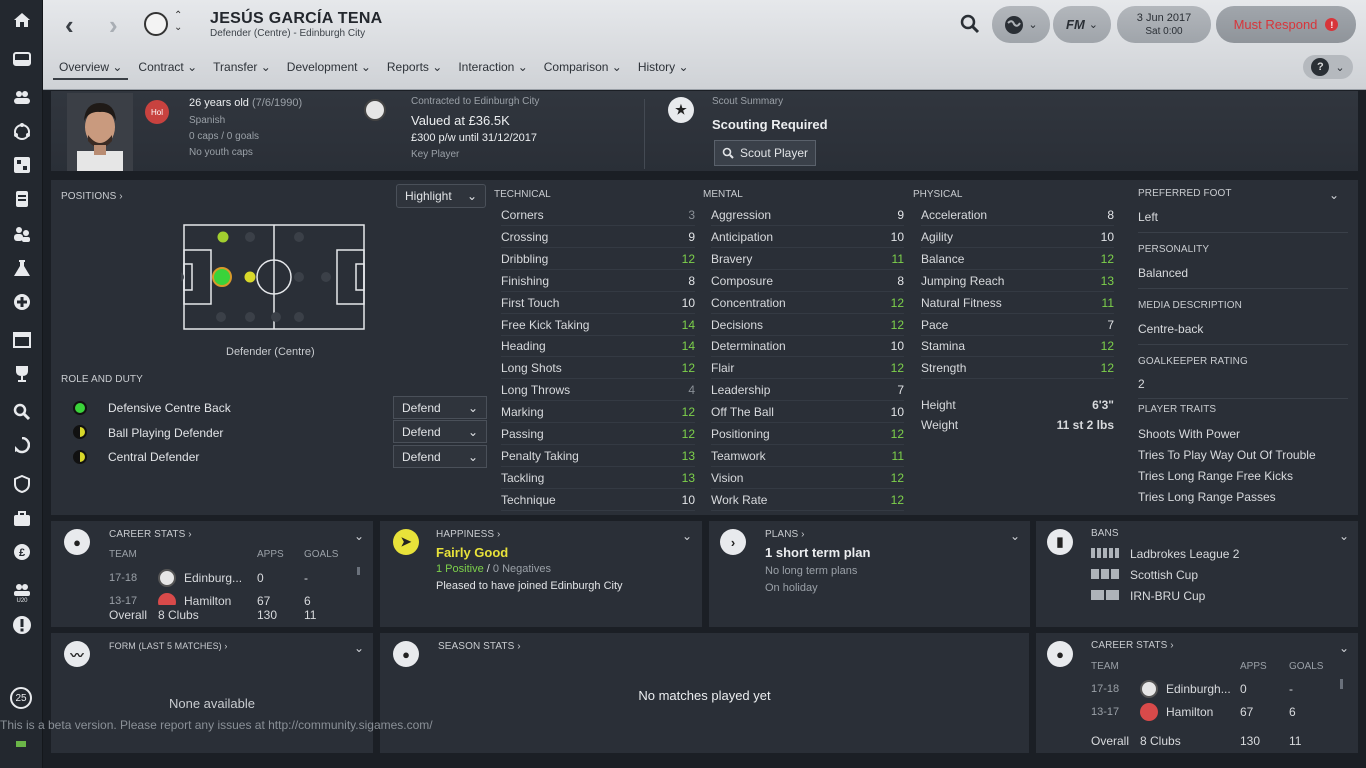  What do you see at coordinates (900, 280) in the screenshot?
I see `attribute-value: 8` at bounding box center [900, 280].